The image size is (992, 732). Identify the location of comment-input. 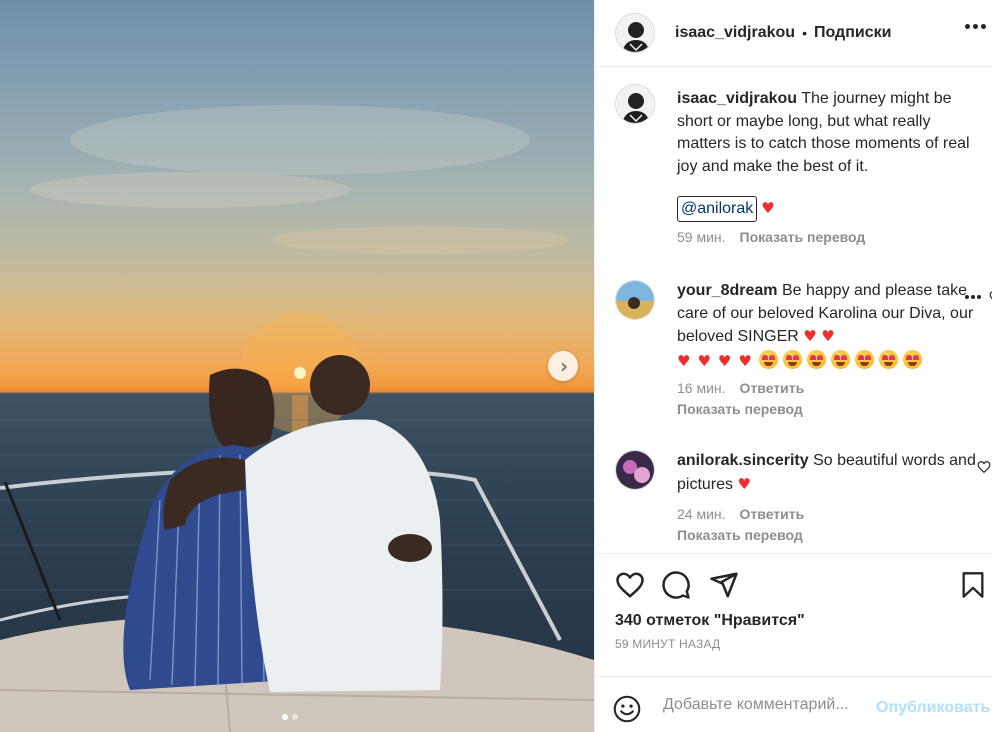
(768, 705).